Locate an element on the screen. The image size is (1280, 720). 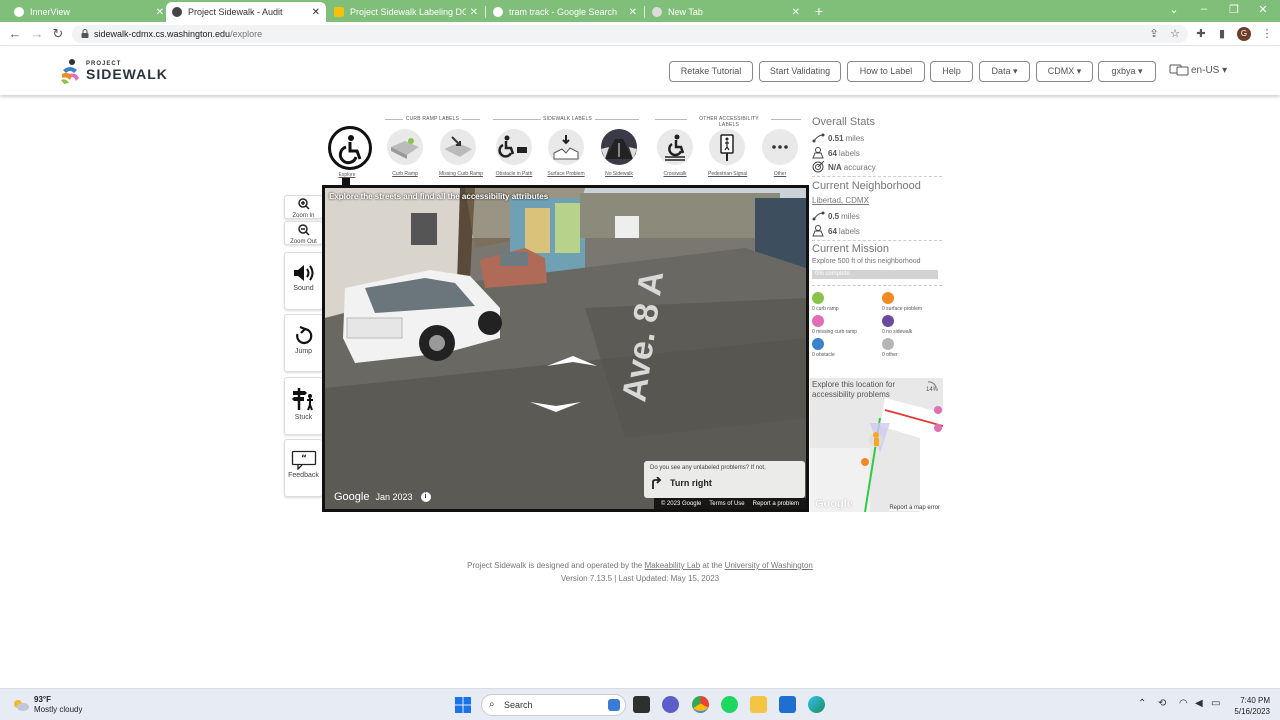
no-sidewalk-tool-button: No Sidewalk is located at coordinates (619, 153).